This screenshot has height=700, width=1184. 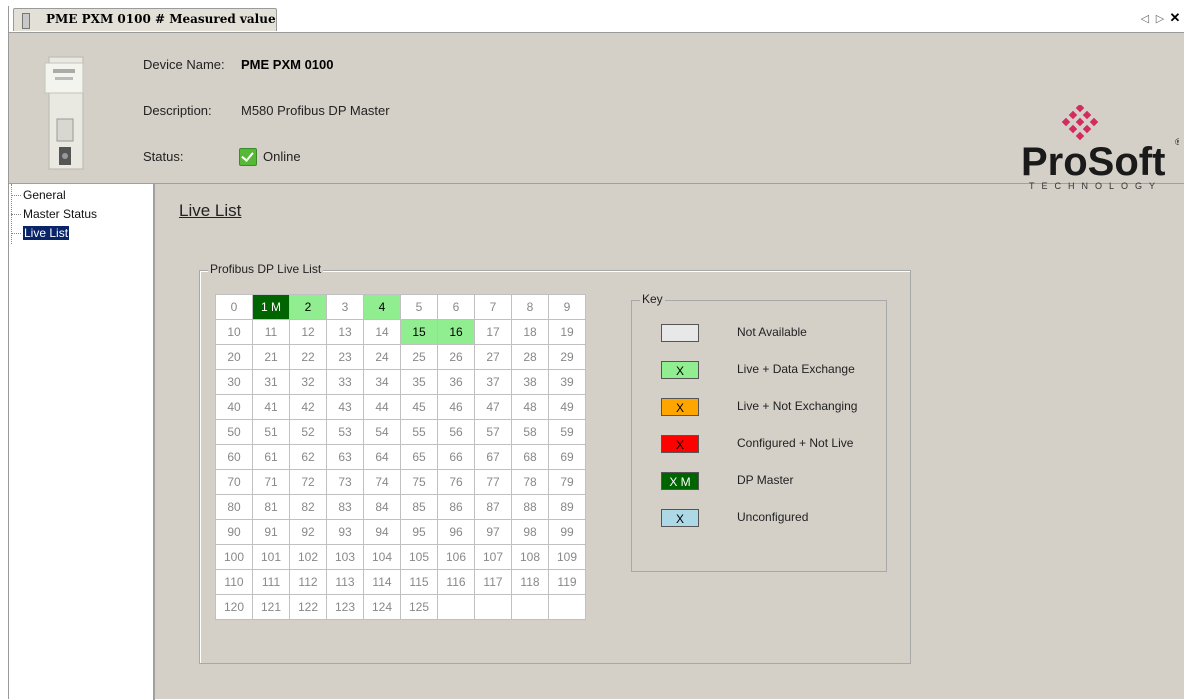 What do you see at coordinates (38, 195) in the screenshot?
I see `tree-item-general: General` at bounding box center [38, 195].